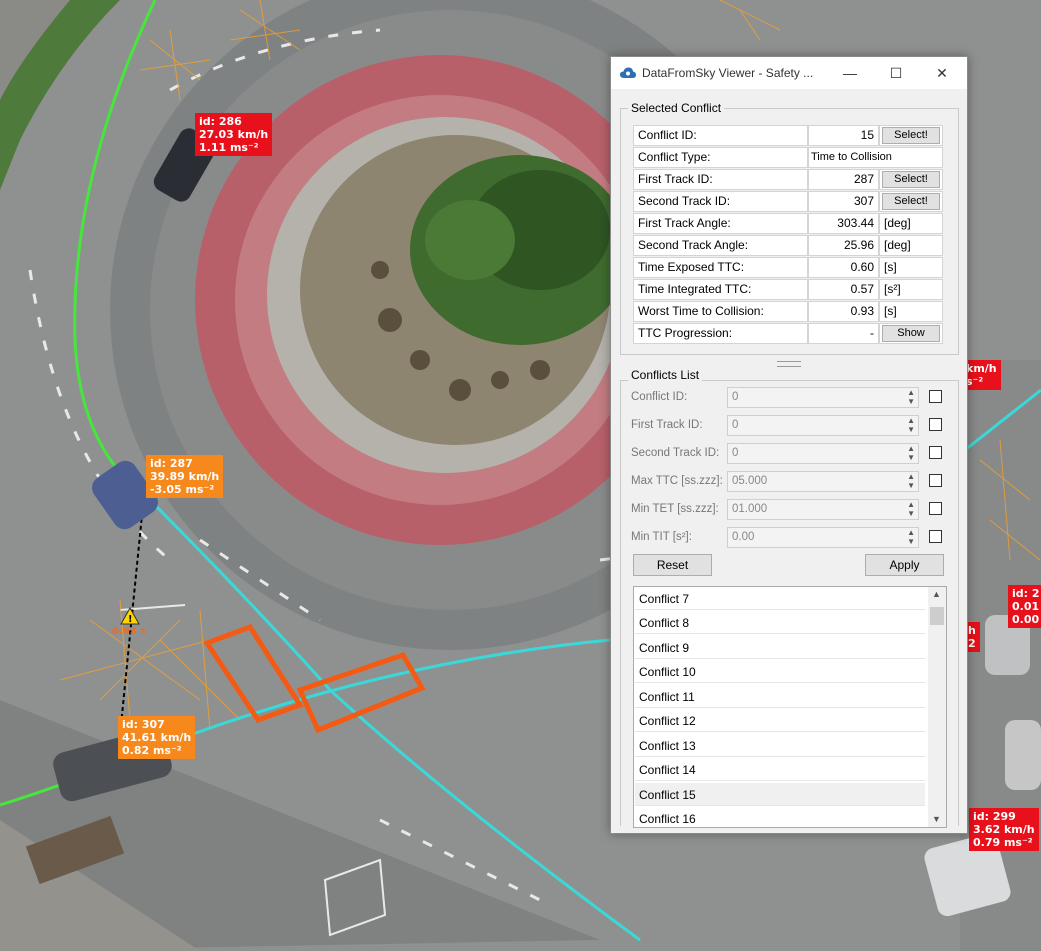 The height and width of the screenshot is (951, 1041). What do you see at coordinates (935, 396) in the screenshot?
I see `conflict-id-checkbox` at bounding box center [935, 396].